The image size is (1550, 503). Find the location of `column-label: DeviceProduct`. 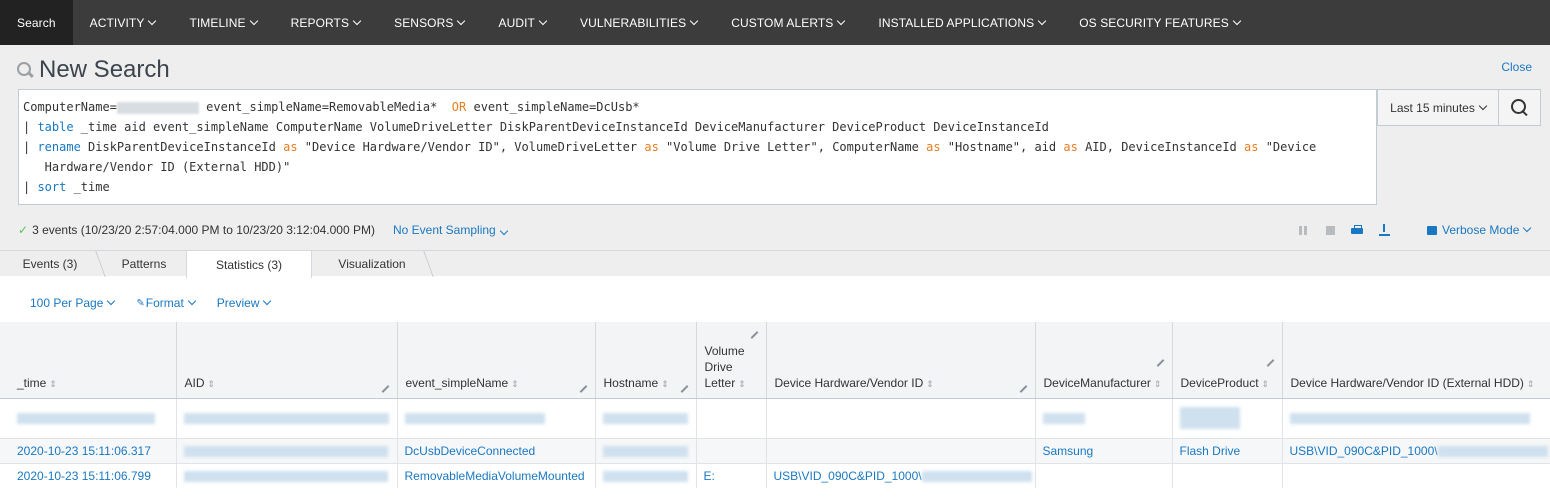

column-label: DeviceProduct is located at coordinates (1219, 382).